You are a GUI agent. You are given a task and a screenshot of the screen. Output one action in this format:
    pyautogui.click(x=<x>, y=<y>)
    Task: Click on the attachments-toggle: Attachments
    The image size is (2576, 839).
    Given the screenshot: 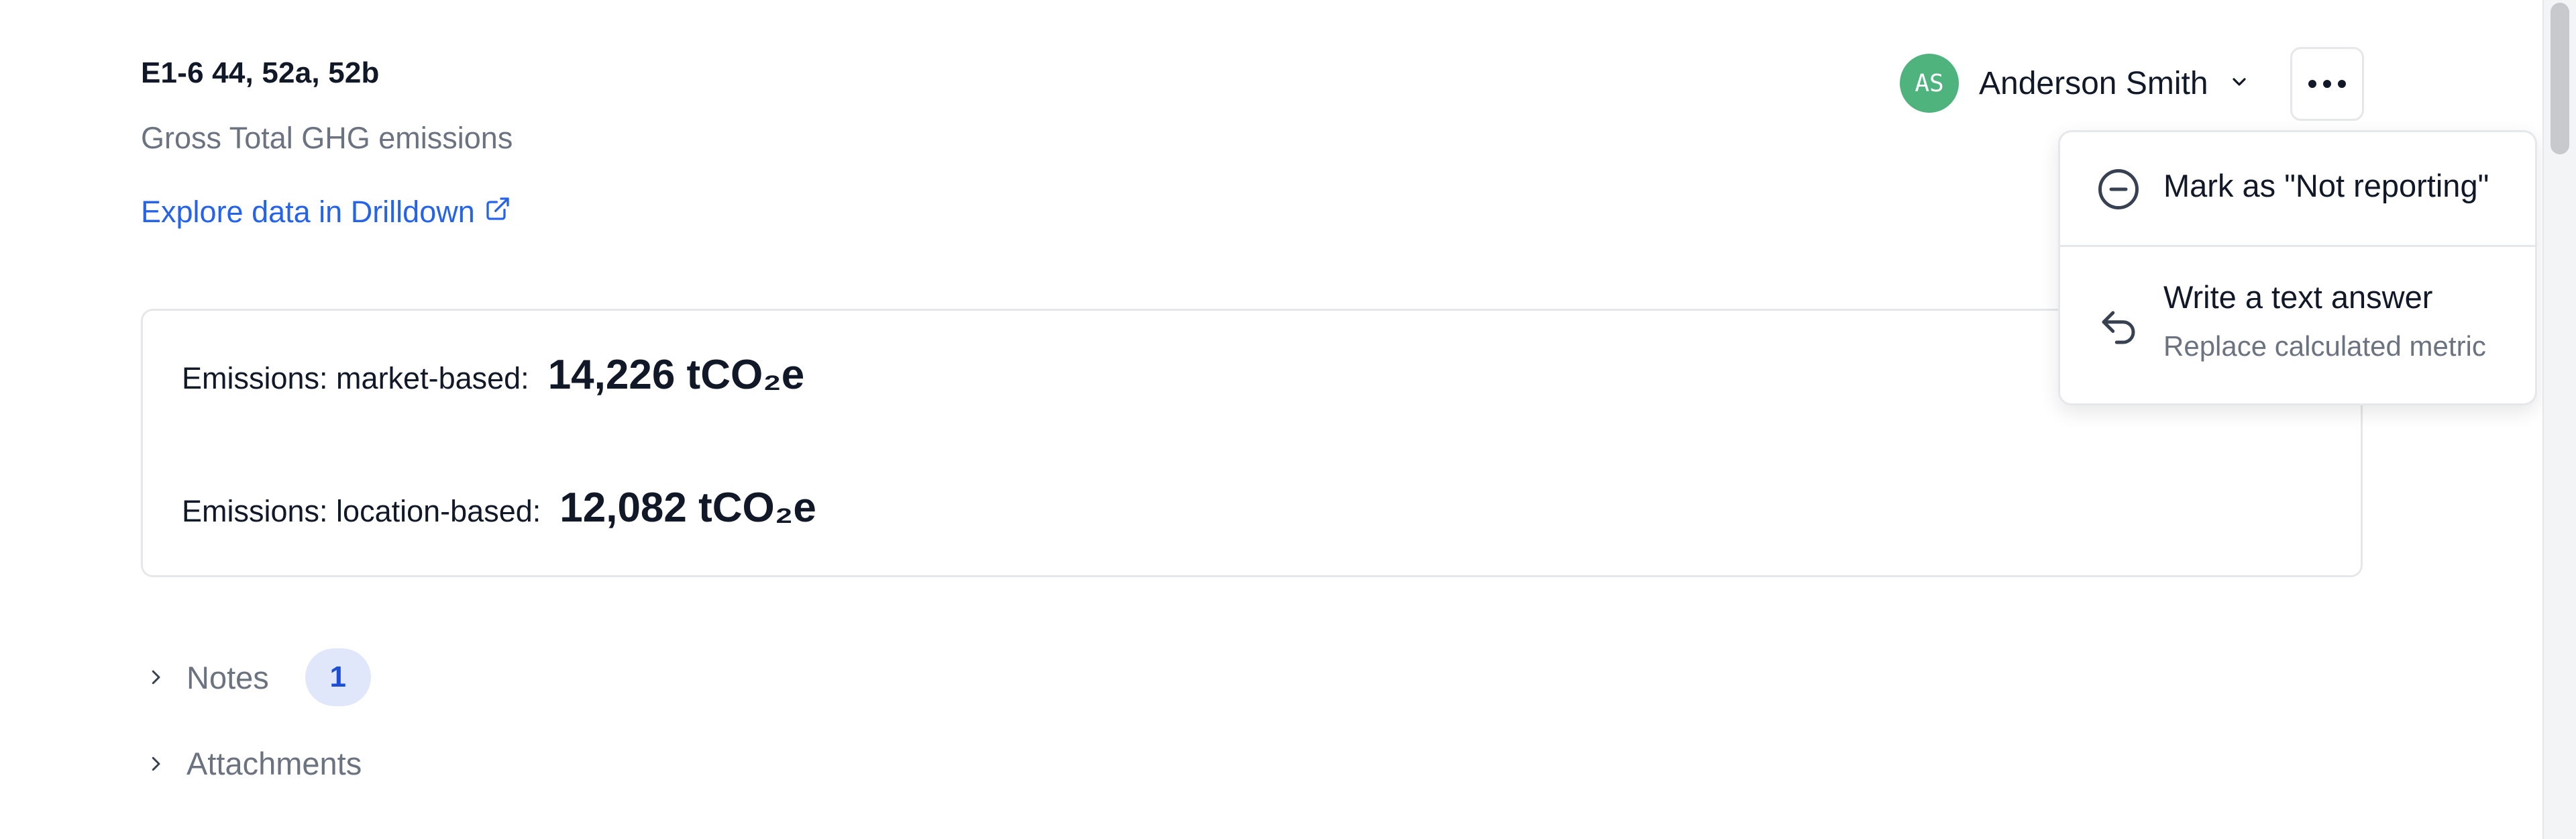 What is the action you would take?
    pyautogui.click(x=251, y=763)
    